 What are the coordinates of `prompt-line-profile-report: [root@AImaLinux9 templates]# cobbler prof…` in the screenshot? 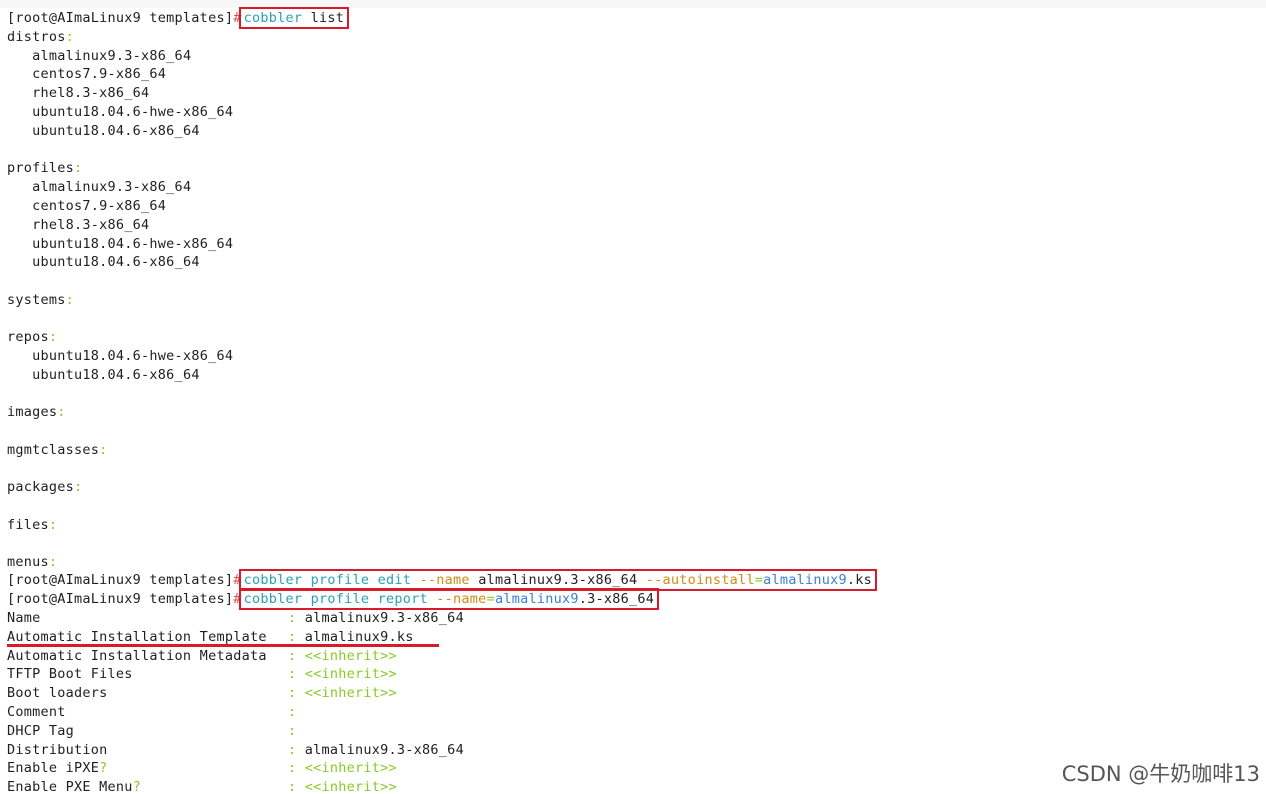 It's located at (633, 599).